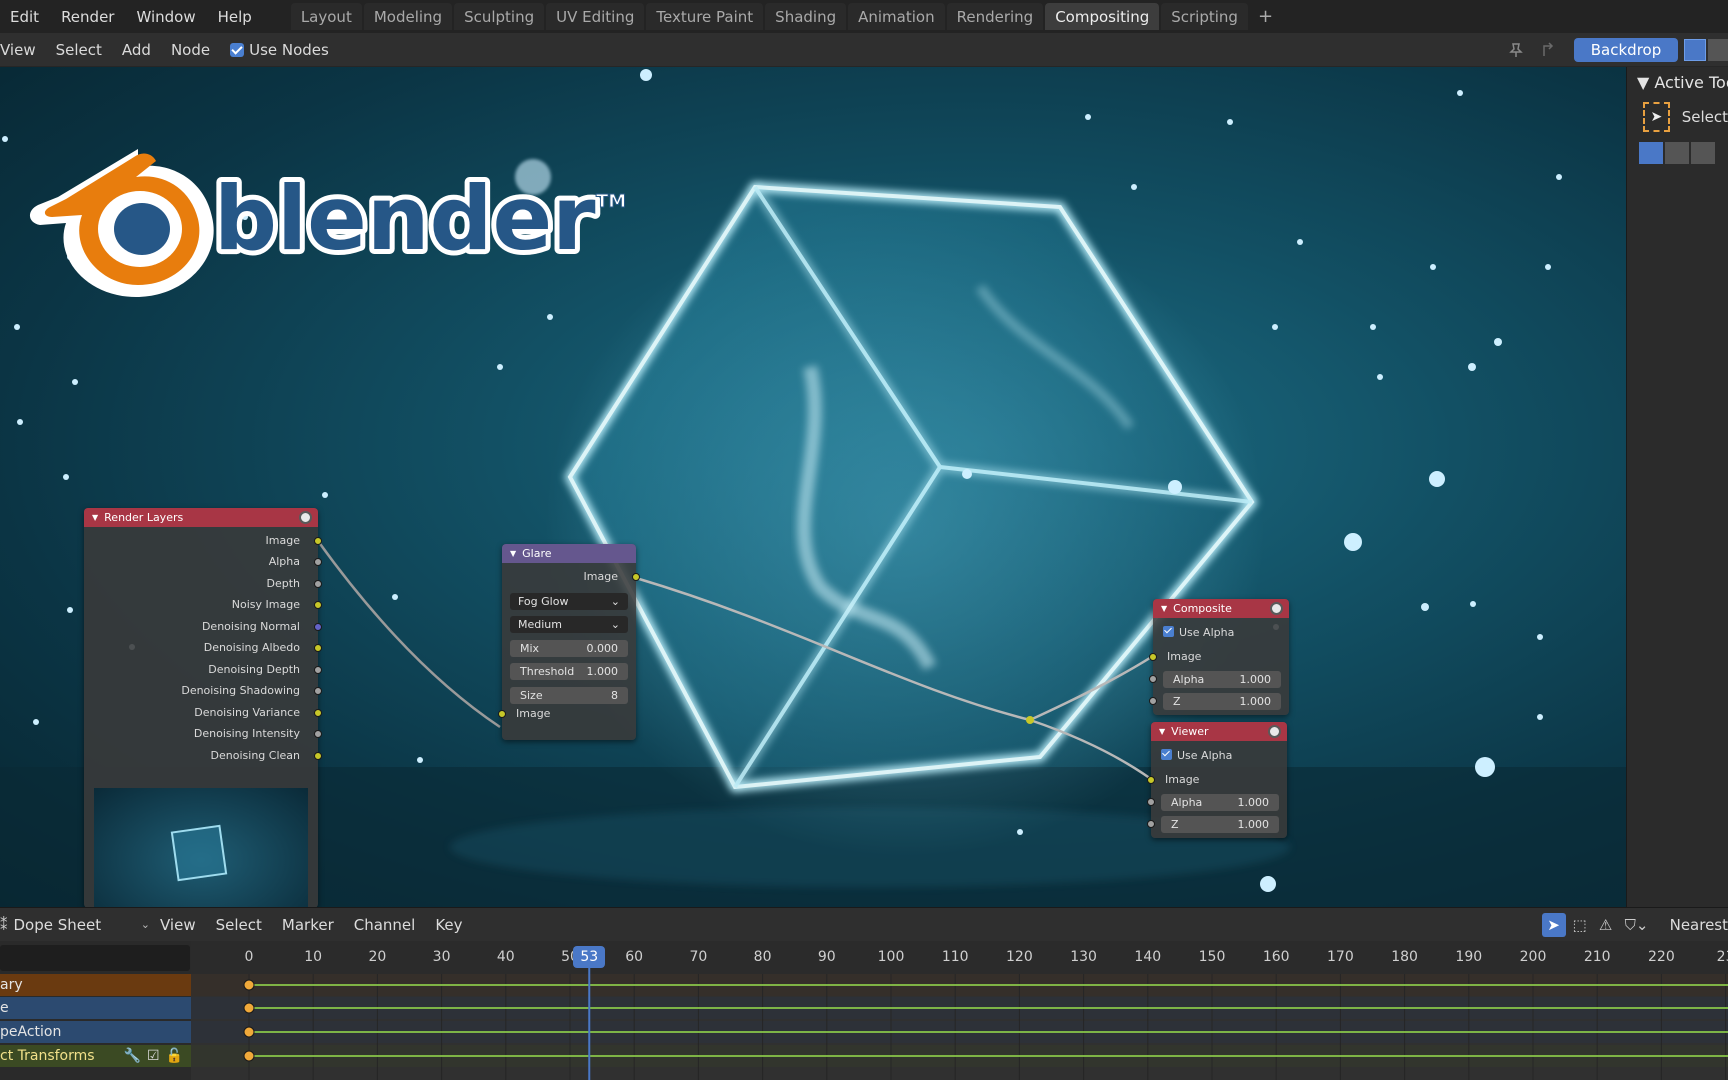 Image resolution: width=1728 pixels, height=1080 pixels. I want to click on filter-icon: ⛉⌄, so click(1637, 925).